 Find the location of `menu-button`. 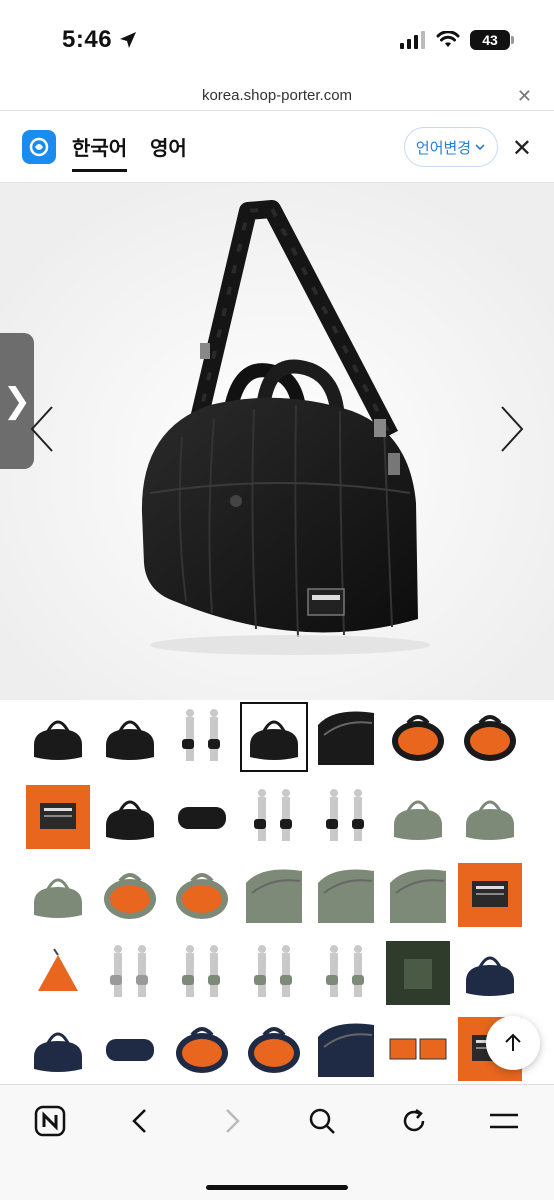

menu-button is located at coordinates (504, 1121).